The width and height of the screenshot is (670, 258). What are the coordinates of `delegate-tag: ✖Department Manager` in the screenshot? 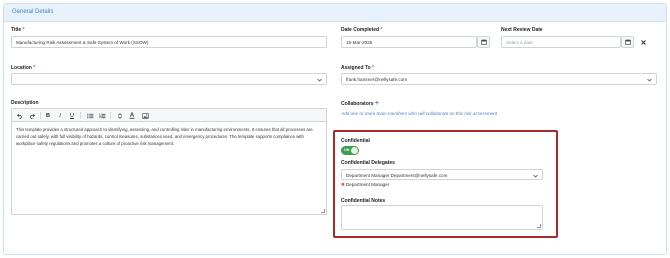 It's located at (365, 185).